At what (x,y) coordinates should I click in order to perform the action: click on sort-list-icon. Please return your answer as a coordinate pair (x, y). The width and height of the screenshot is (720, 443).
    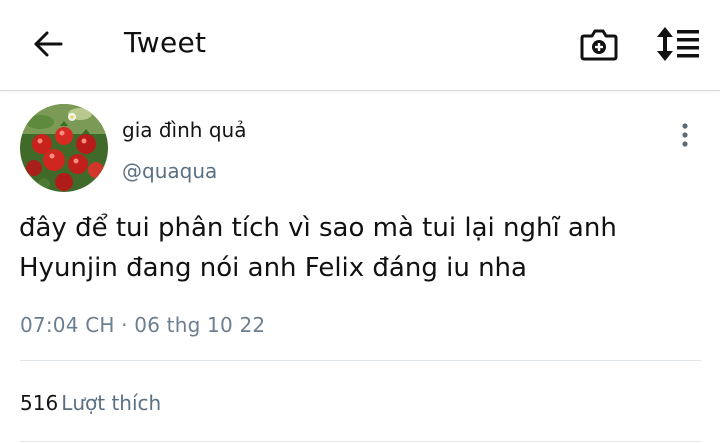
    Looking at the image, I should click on (678, 44).